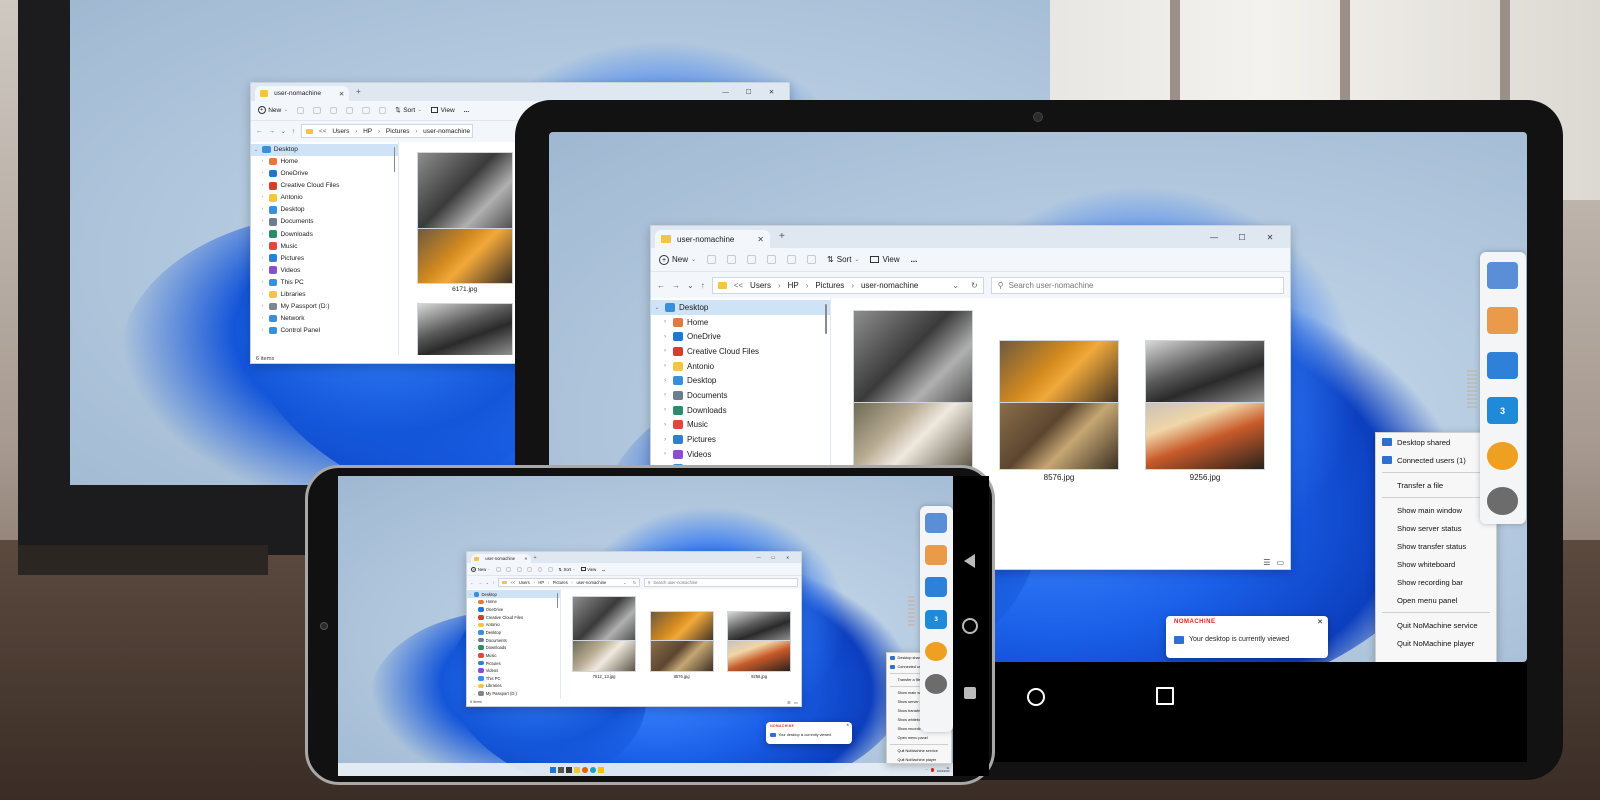 The width and height of the screenshot is (1600, 800). I want to click on sort-button: ⇅ Sort ⌄, so click(566, 569).